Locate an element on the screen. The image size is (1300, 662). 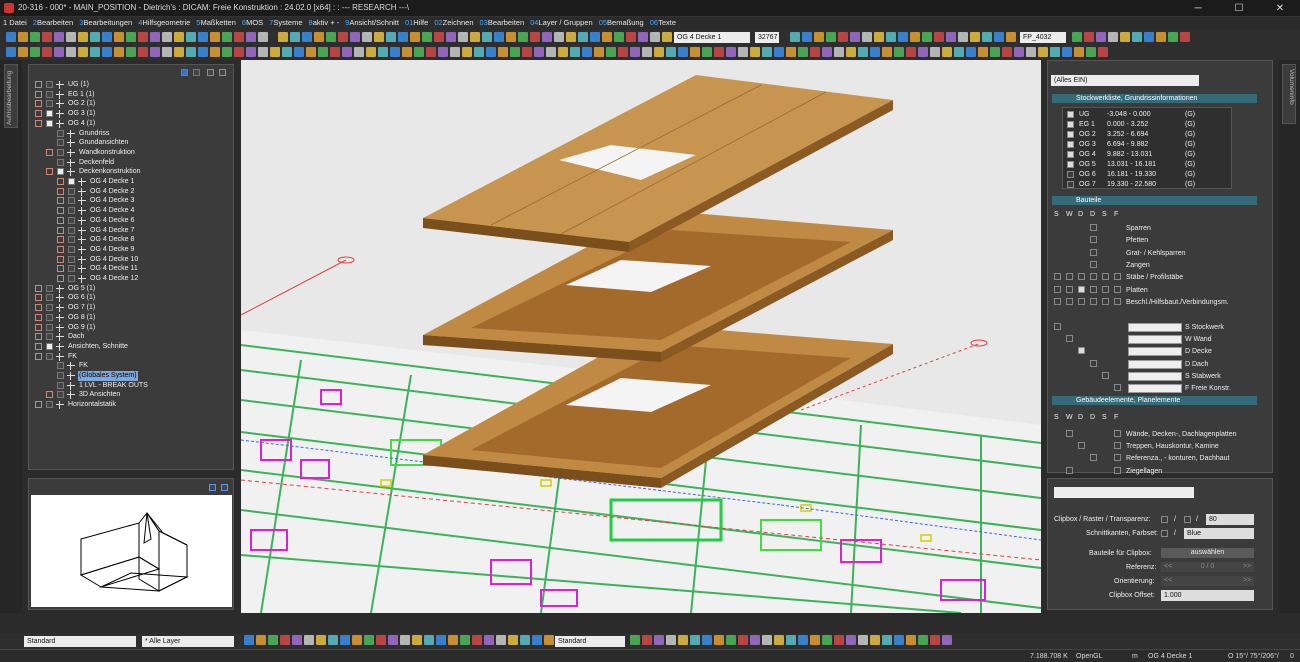
menu-item-2: 3Bearbeitungen is located at coordinates (105, 23).